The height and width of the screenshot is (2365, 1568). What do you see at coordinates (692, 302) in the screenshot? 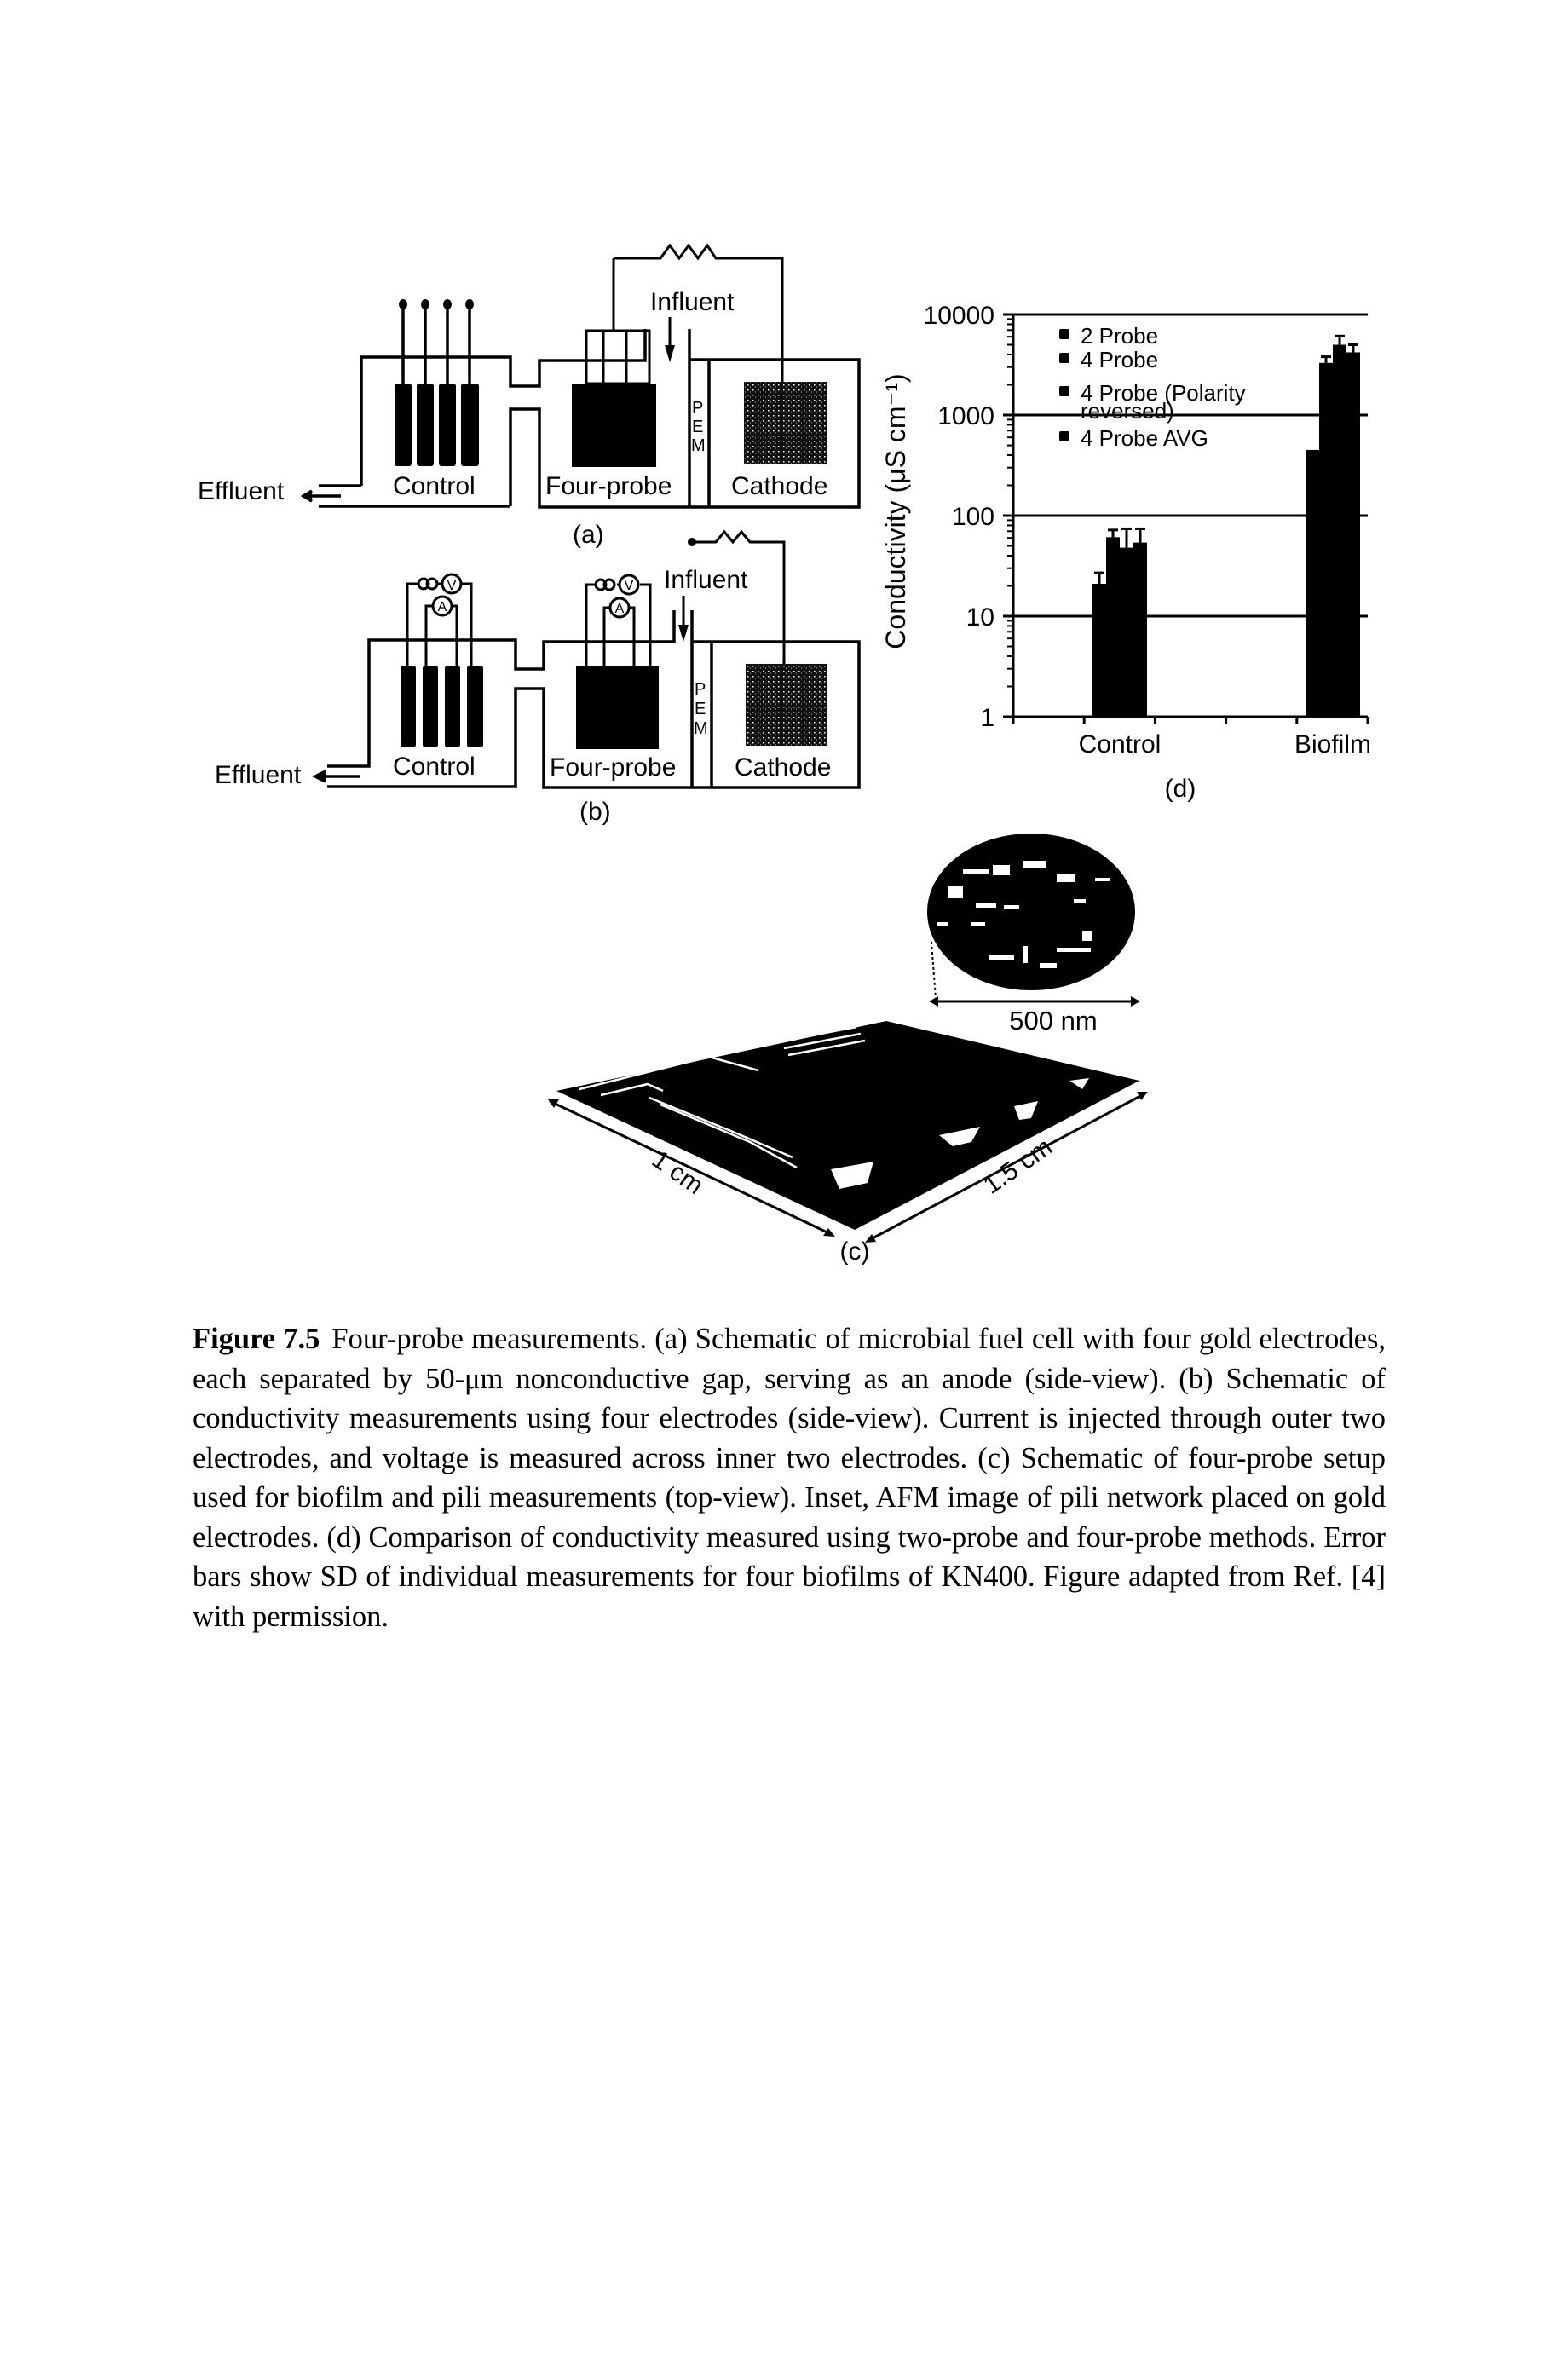
I see `a-influent-label: Influent` at bounding box center [692, 302].